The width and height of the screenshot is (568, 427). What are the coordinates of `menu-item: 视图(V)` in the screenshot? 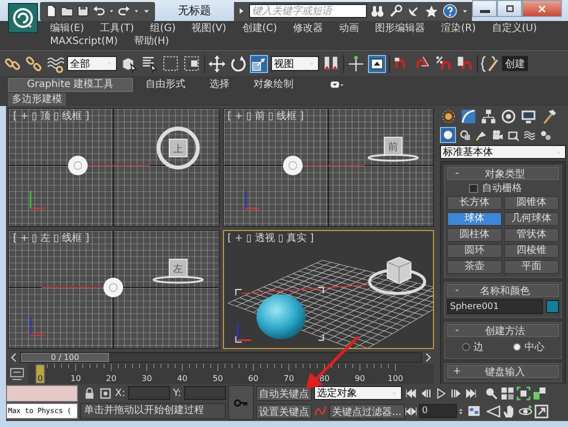 It's located at (209, 29).